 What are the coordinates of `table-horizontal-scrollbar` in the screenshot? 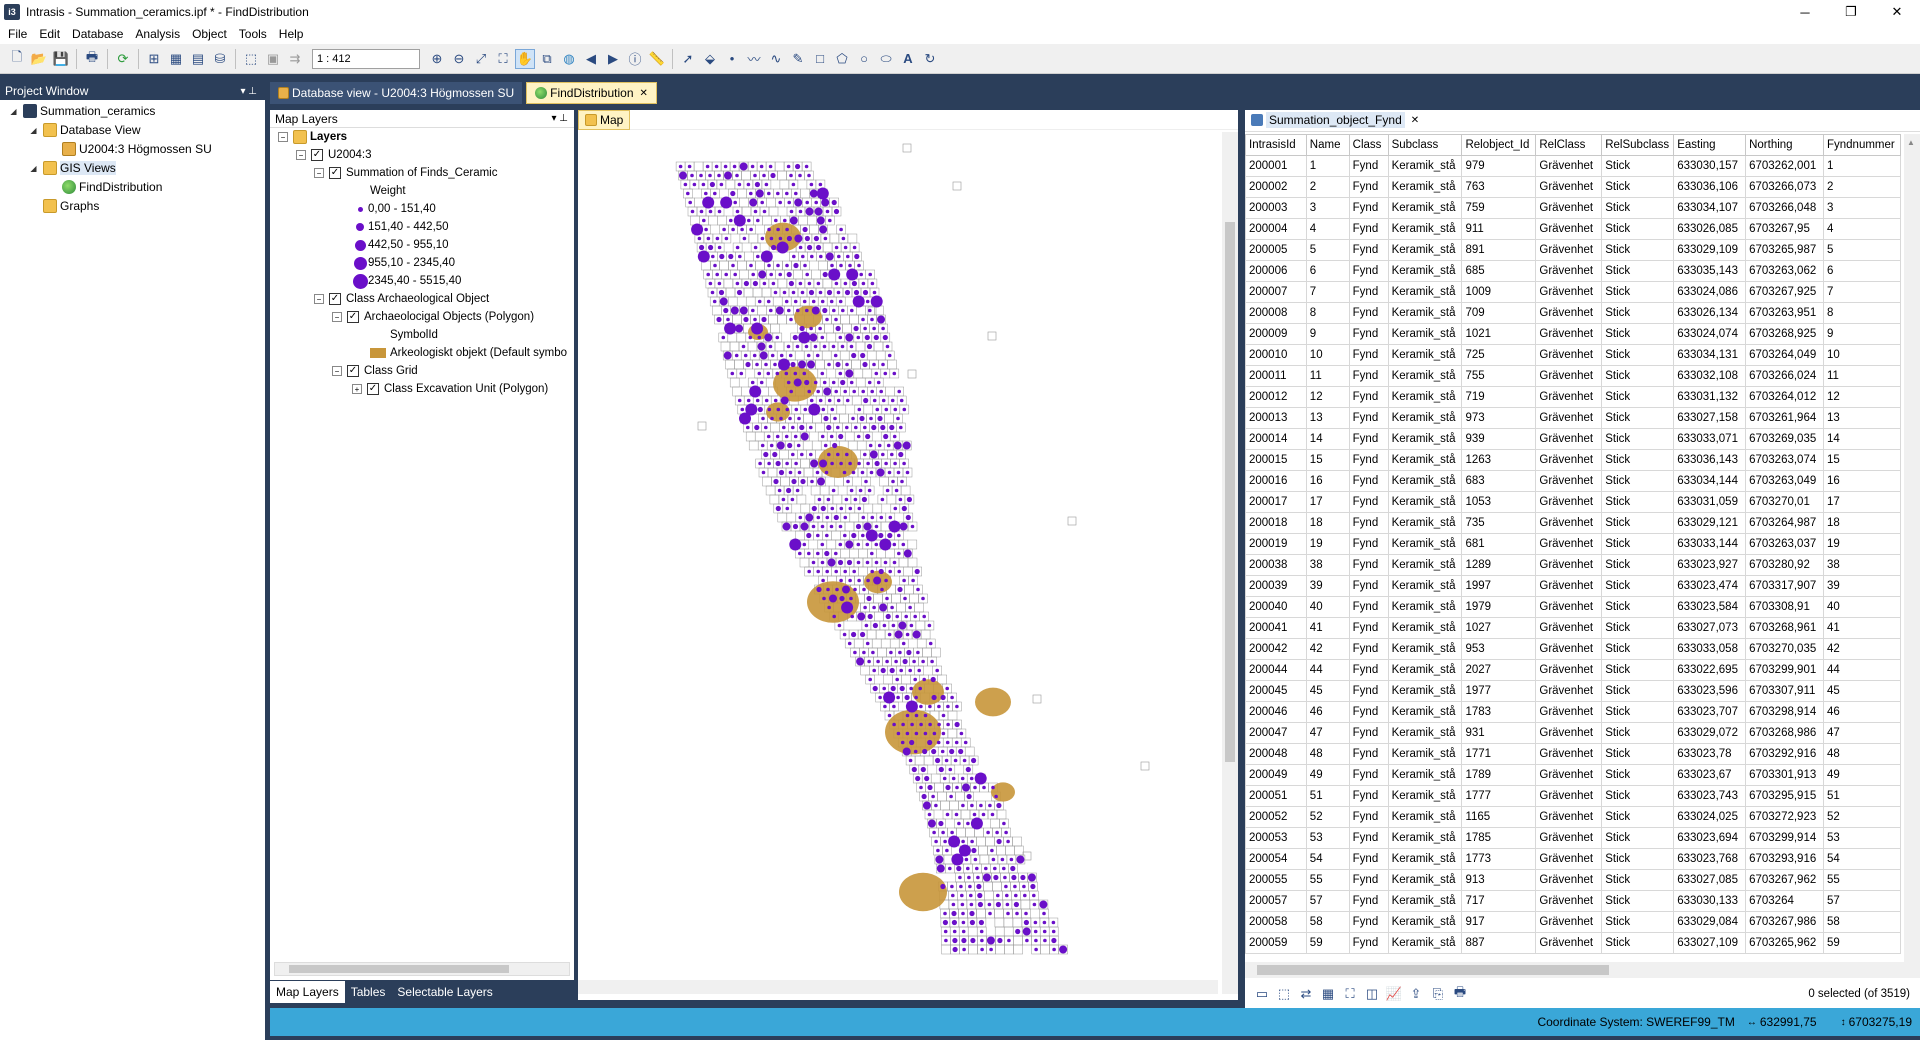 It's located at (1582, 970).